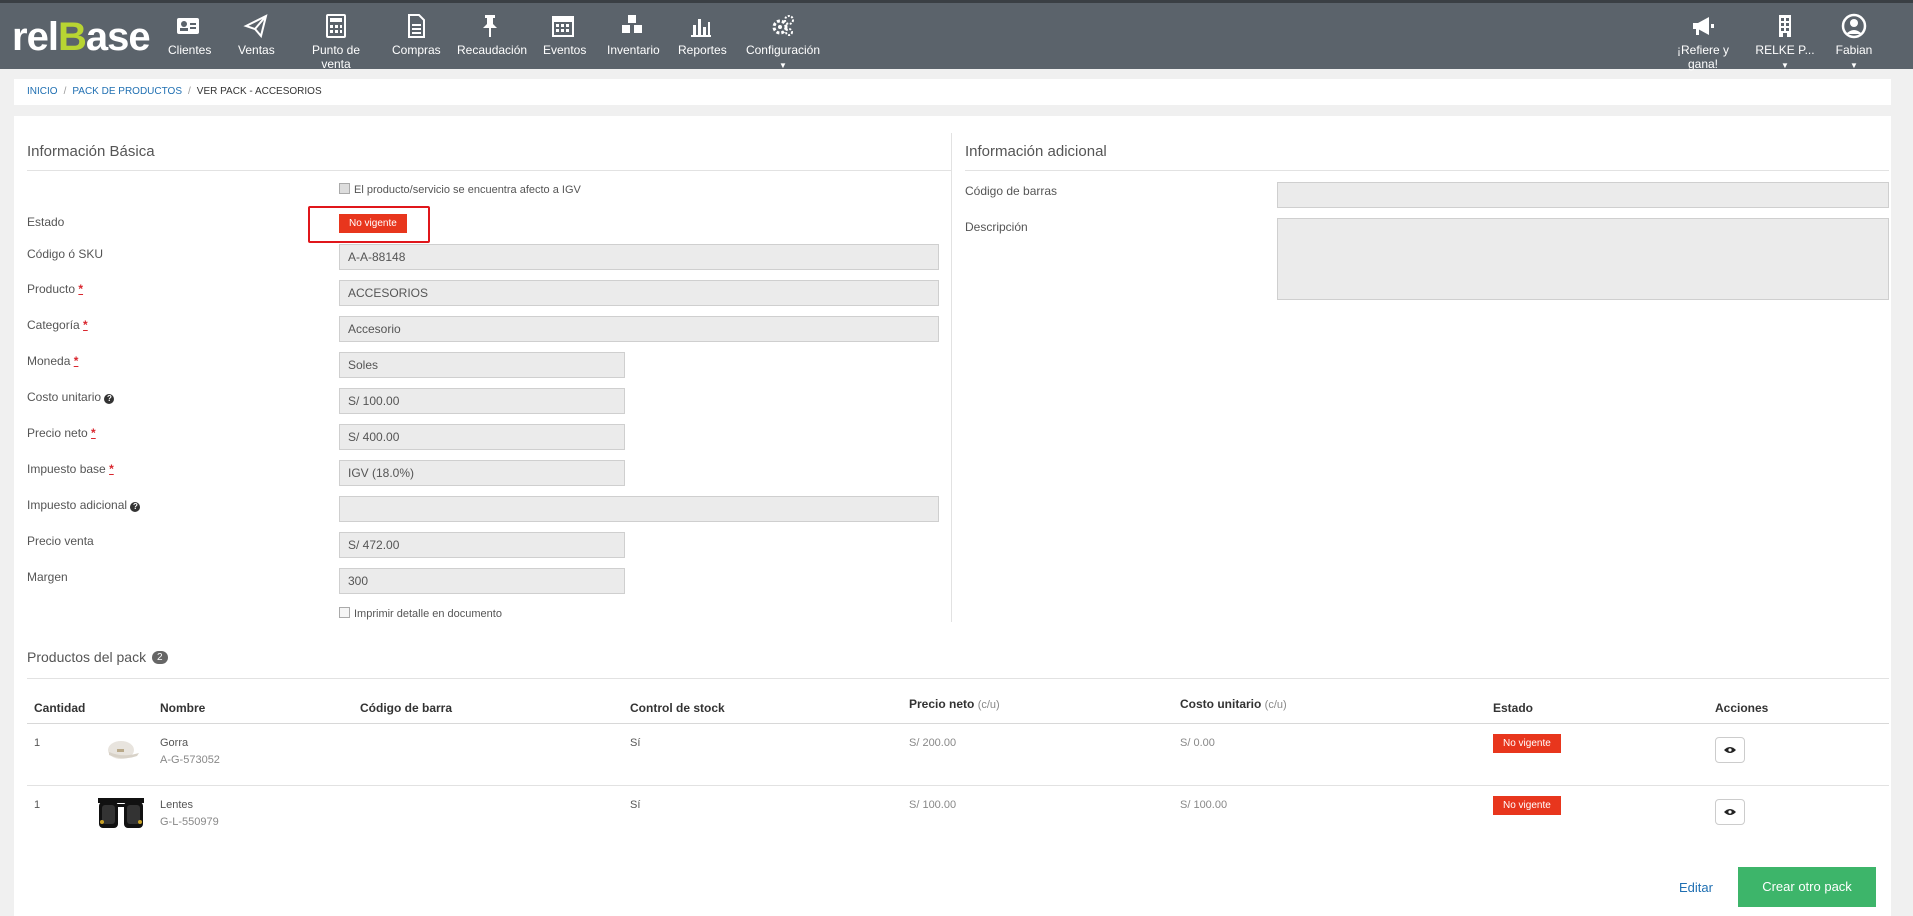  What do you see at coordinates (1702, 57) in the screenshot?
I see `nav-label: ¡Refiere y gana!` at bounding box center [1702, 57].